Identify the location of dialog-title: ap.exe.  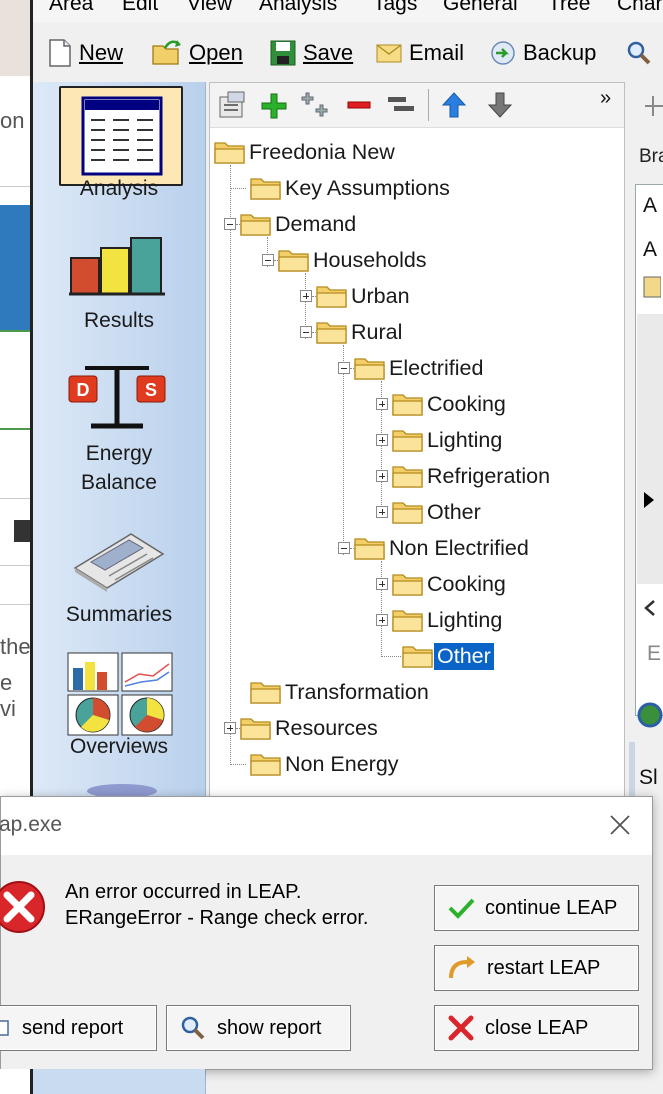
(31, 824).